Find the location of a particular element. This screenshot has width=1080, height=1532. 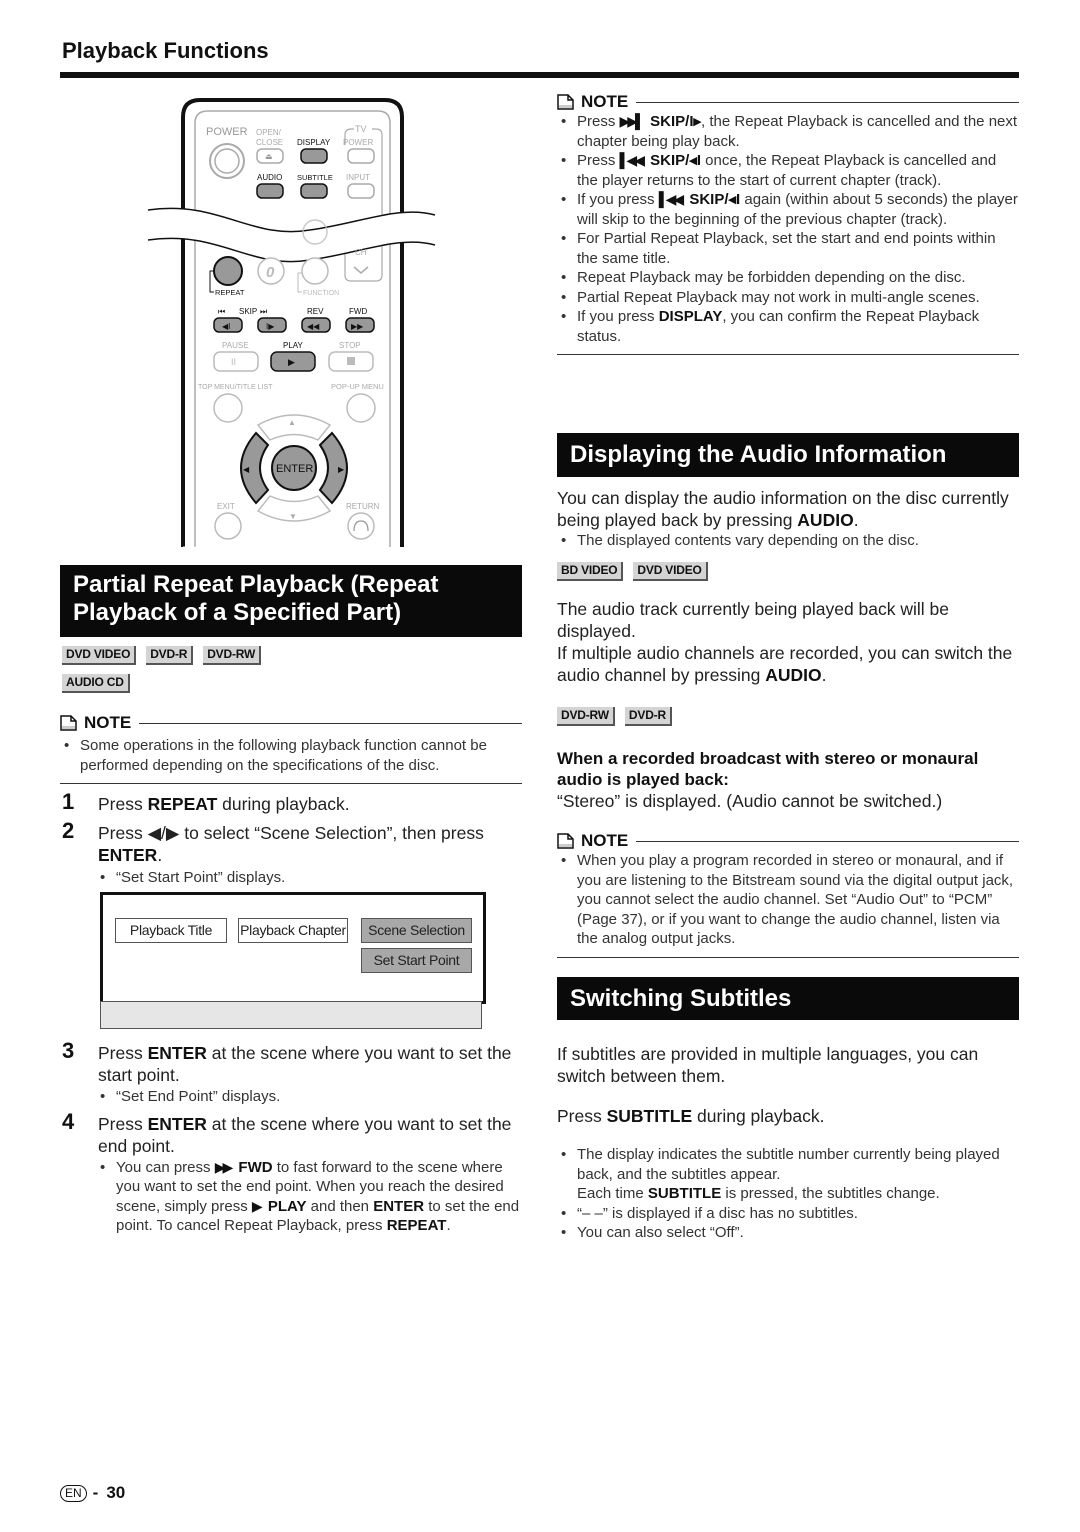

badge-dvd-r: DVD-R is located at coordinates (648, 716).